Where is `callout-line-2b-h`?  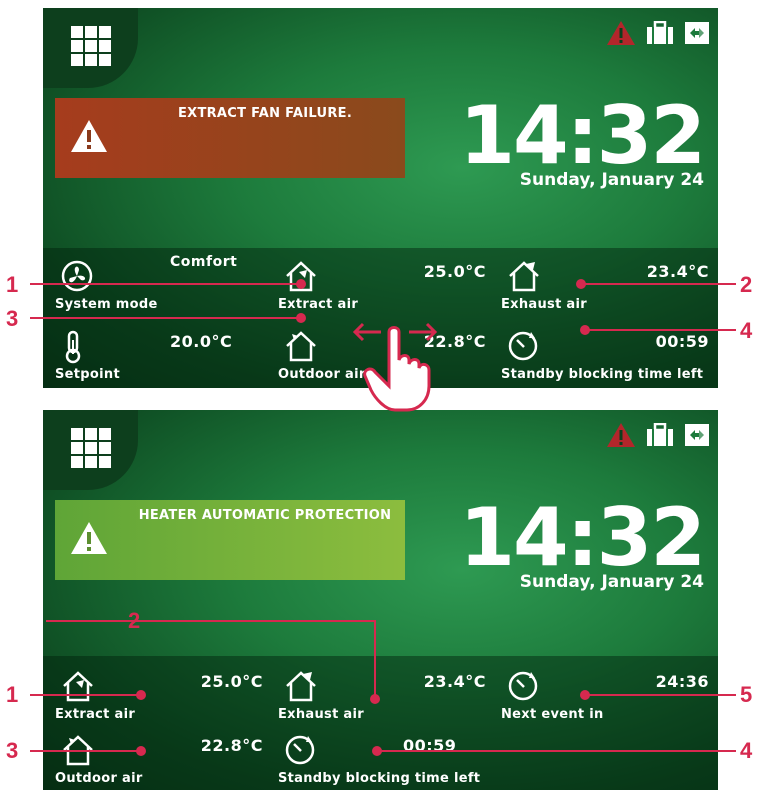
callout-line-2b-h is located at coordinates (211, 621).